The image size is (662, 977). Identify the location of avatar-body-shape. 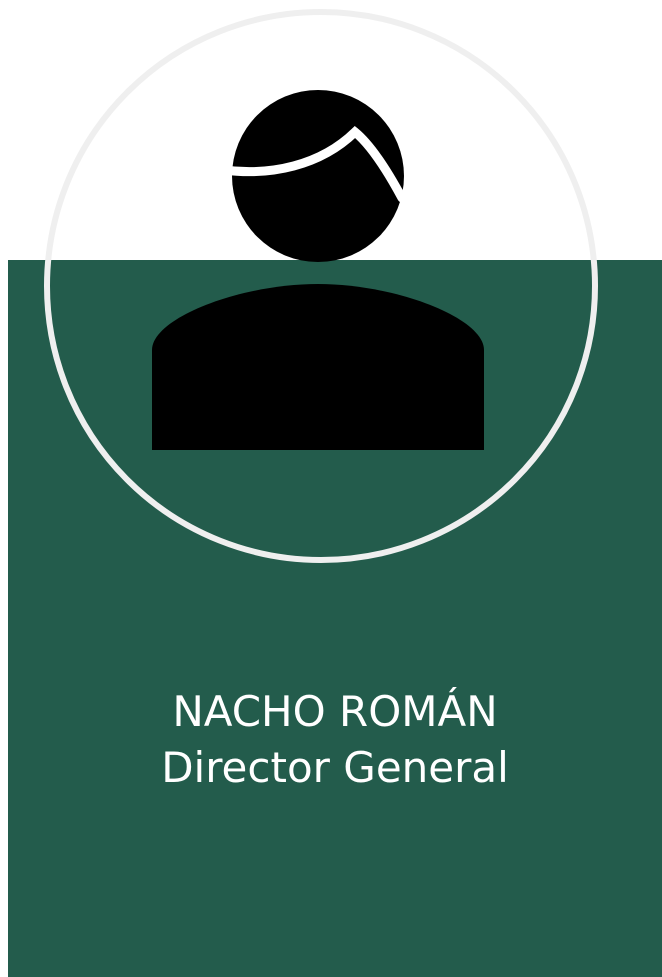
(318, 367).